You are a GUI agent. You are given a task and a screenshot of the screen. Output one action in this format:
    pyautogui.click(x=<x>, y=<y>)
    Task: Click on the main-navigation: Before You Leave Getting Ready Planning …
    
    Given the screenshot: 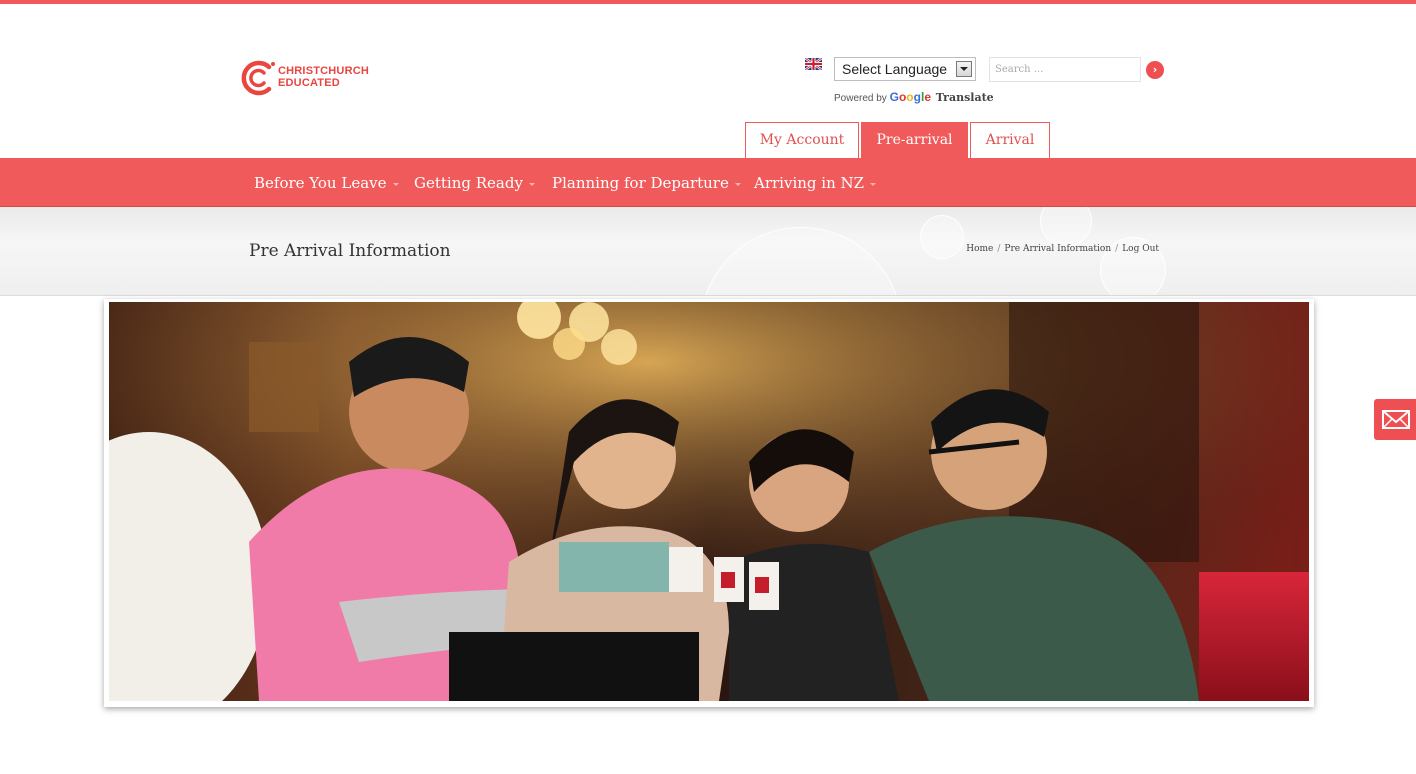 What is the action you would take?
    pyautogui.click(x=708, y=182)
    